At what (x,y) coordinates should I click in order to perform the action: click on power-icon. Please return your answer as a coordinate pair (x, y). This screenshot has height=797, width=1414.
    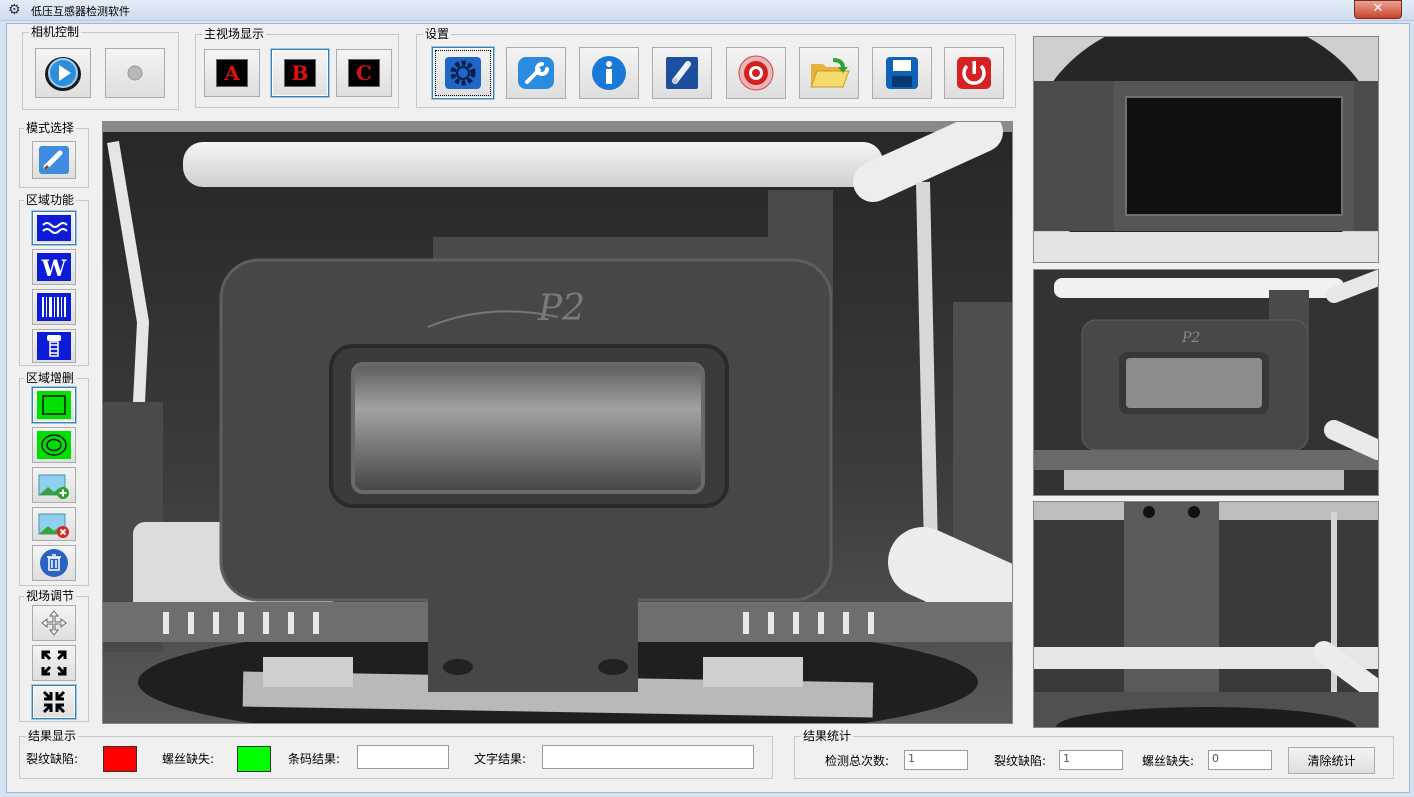
    Looking at the image, I should click on (974, 73).